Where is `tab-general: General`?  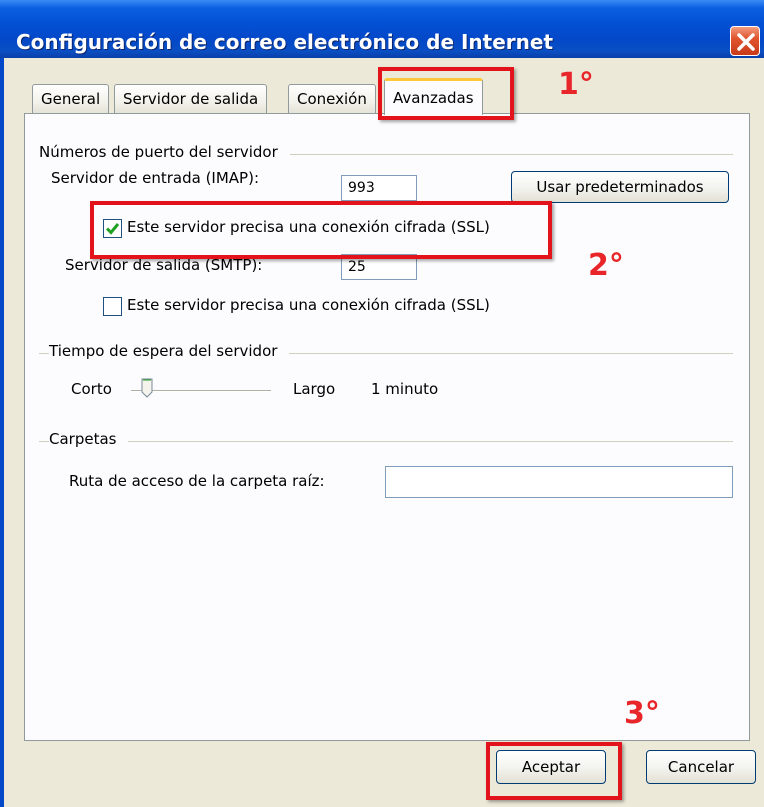
tab-general: General is located at coordinates (71, 99).